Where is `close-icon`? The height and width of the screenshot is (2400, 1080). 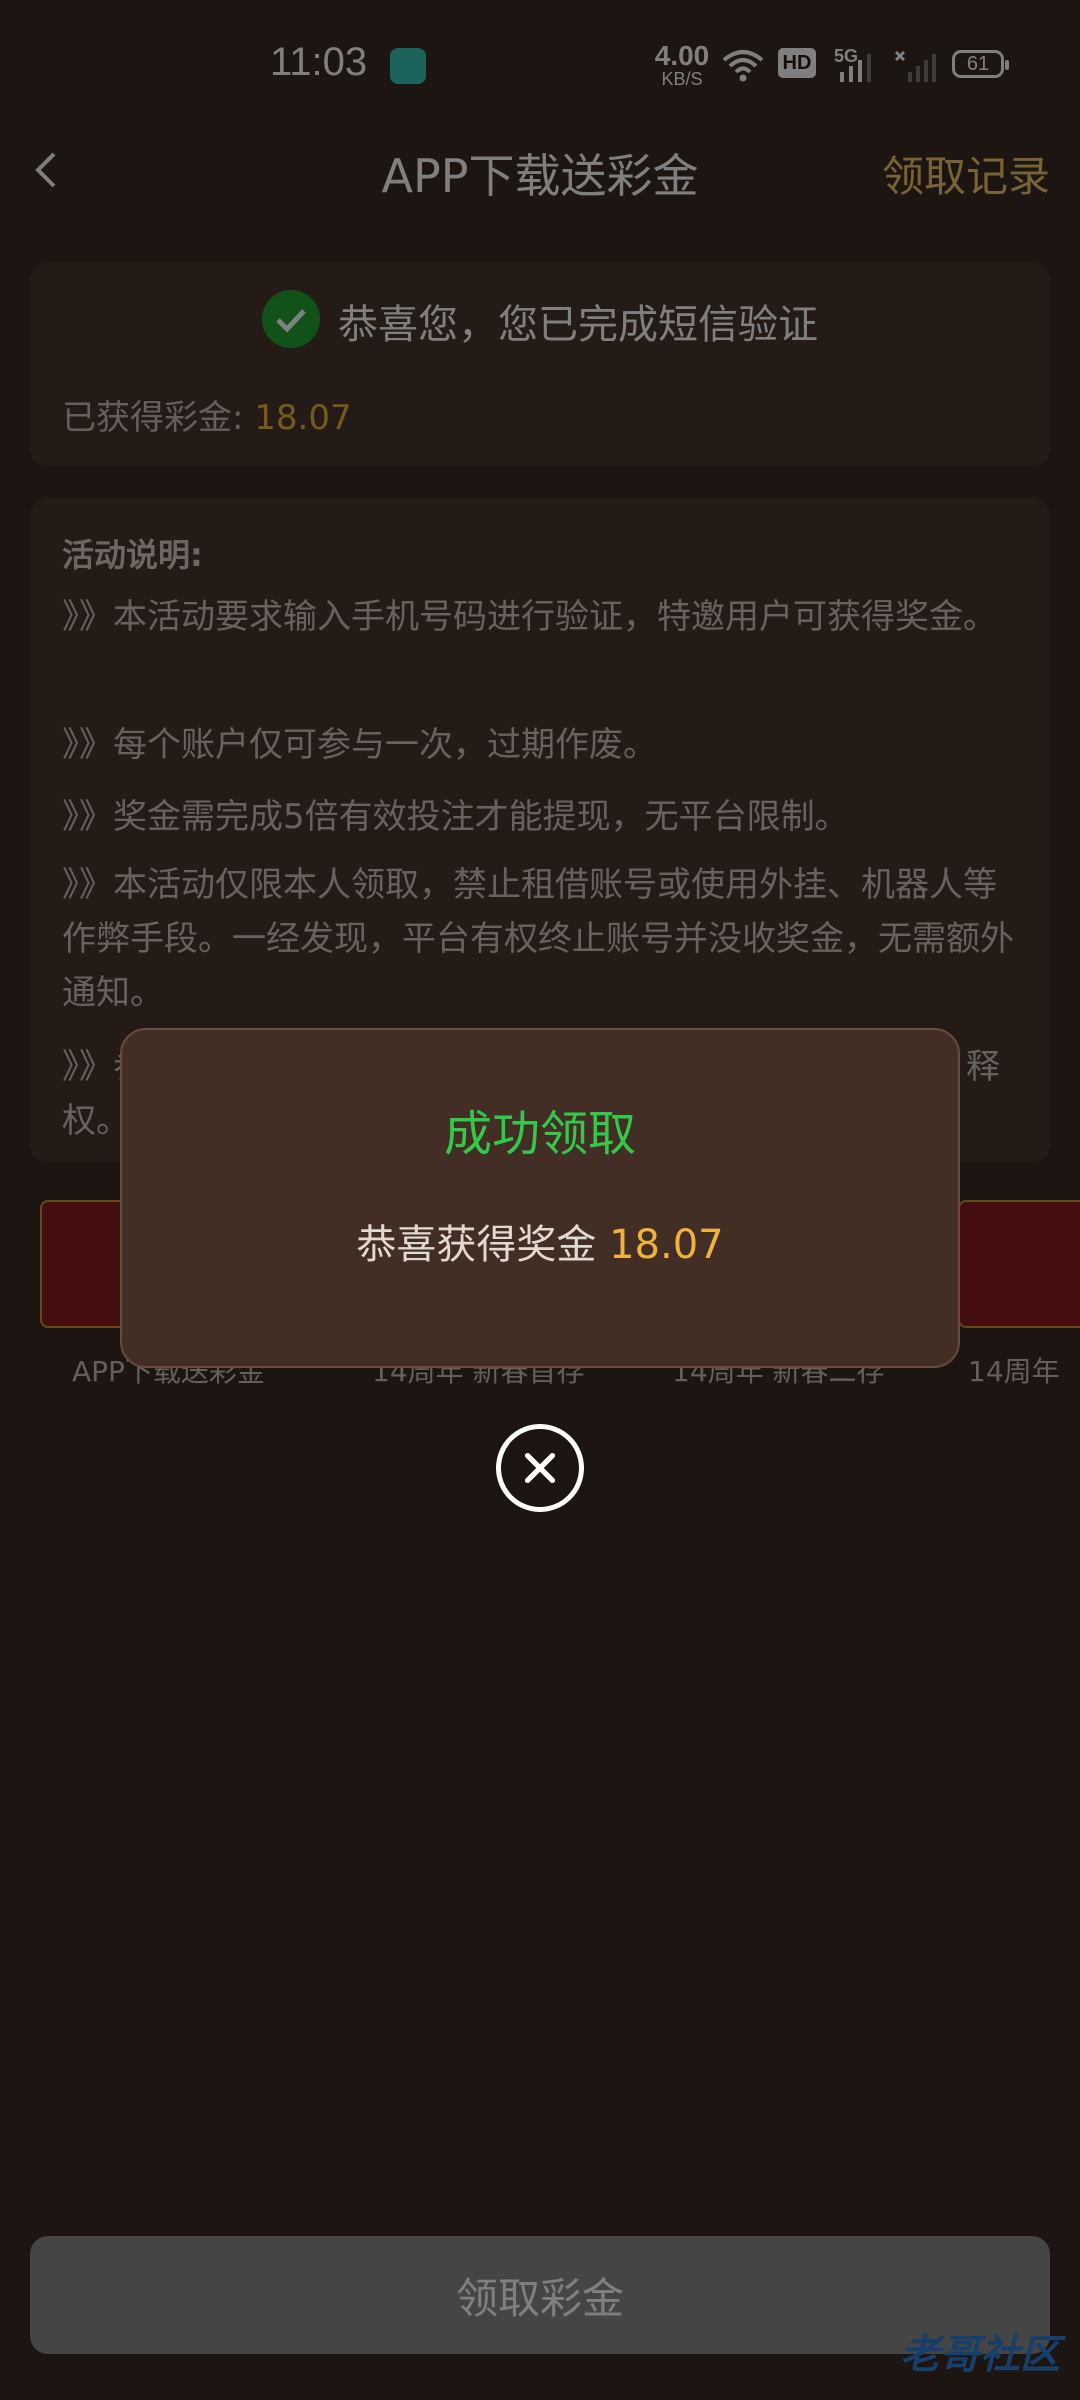 close-icon is located at coordinates (540, 1468).